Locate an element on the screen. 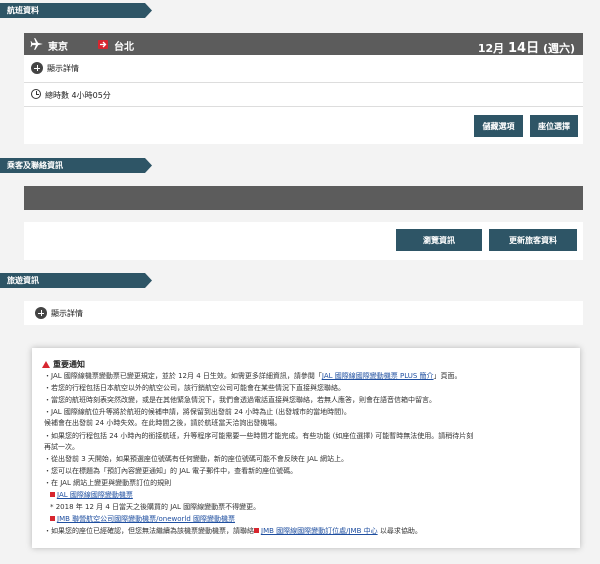 This screenshot has width=600, height=564. travel-panel is located at coordinates (303, 313).